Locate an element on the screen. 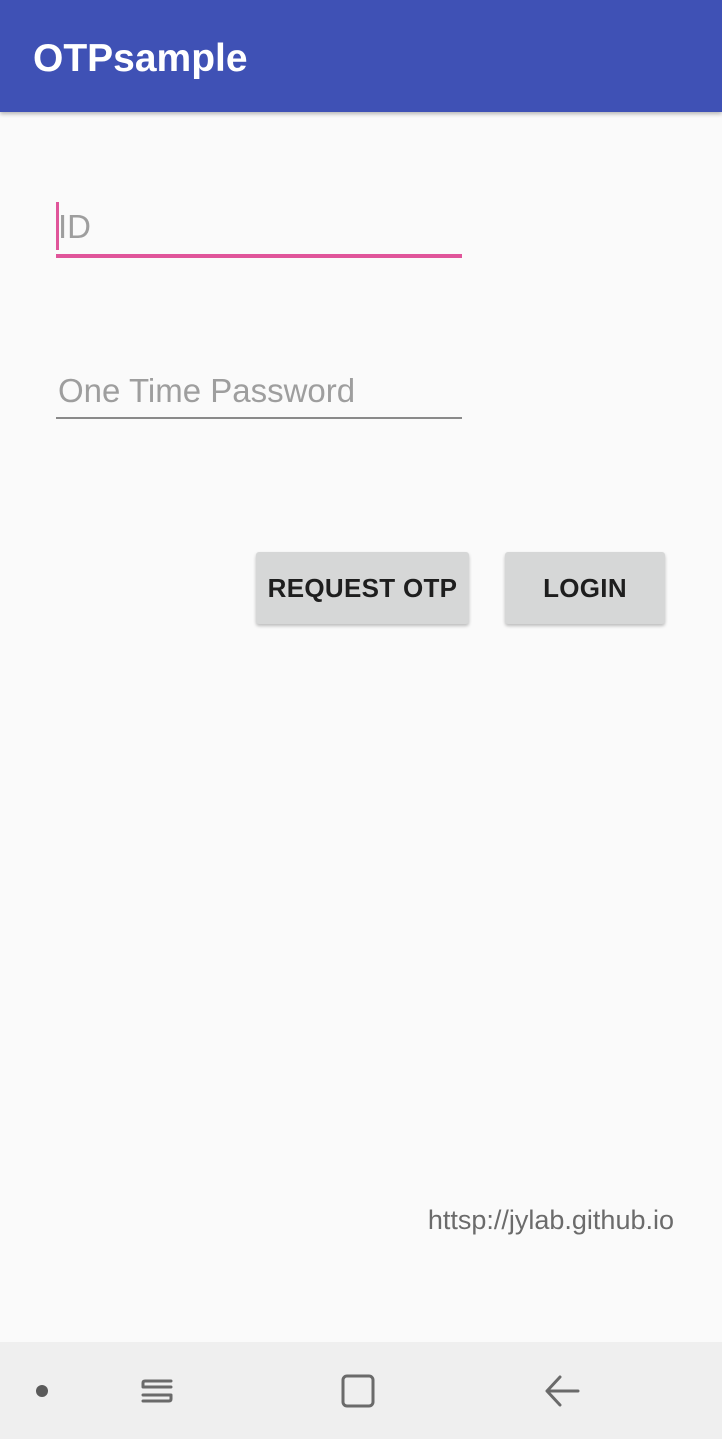 This screenshot has width=722, height=1439. navigation-bar is located at coordinates (361, 1390).